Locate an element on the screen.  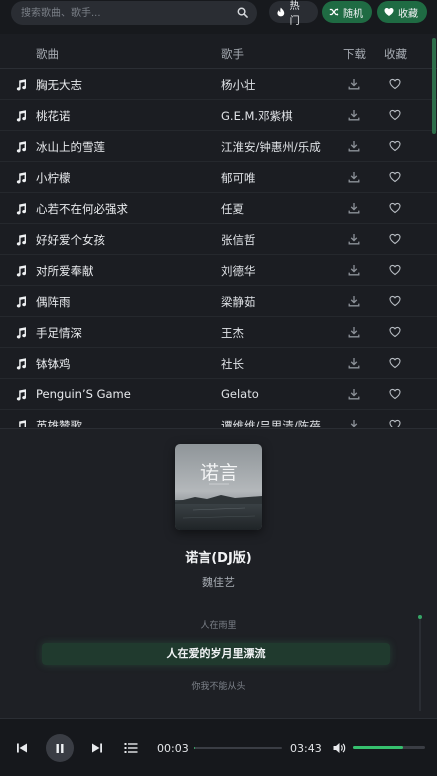
song-title: Penguin’S Game is located at coordinates (83, 394).